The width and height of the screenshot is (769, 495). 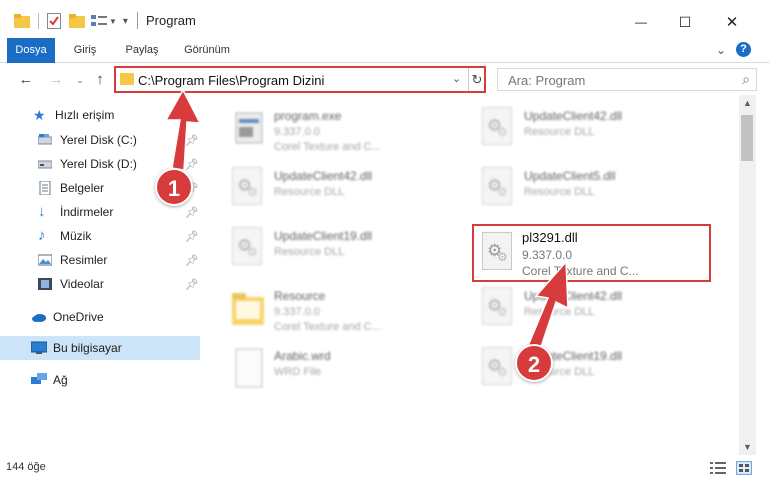 I want to click on sidebar-item-network: Ağ, so click(x=100, y=380).